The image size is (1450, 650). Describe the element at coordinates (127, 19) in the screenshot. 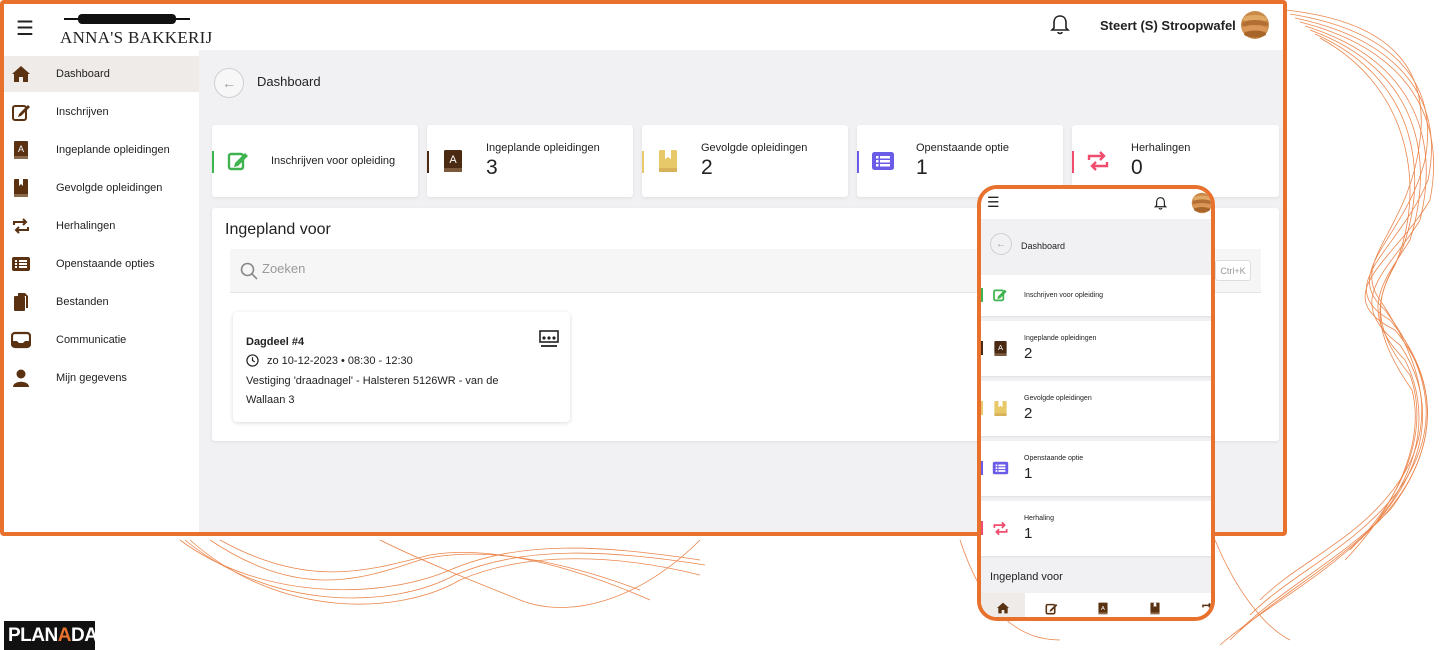

I see `rolling-pin-logo-mark` at that location.